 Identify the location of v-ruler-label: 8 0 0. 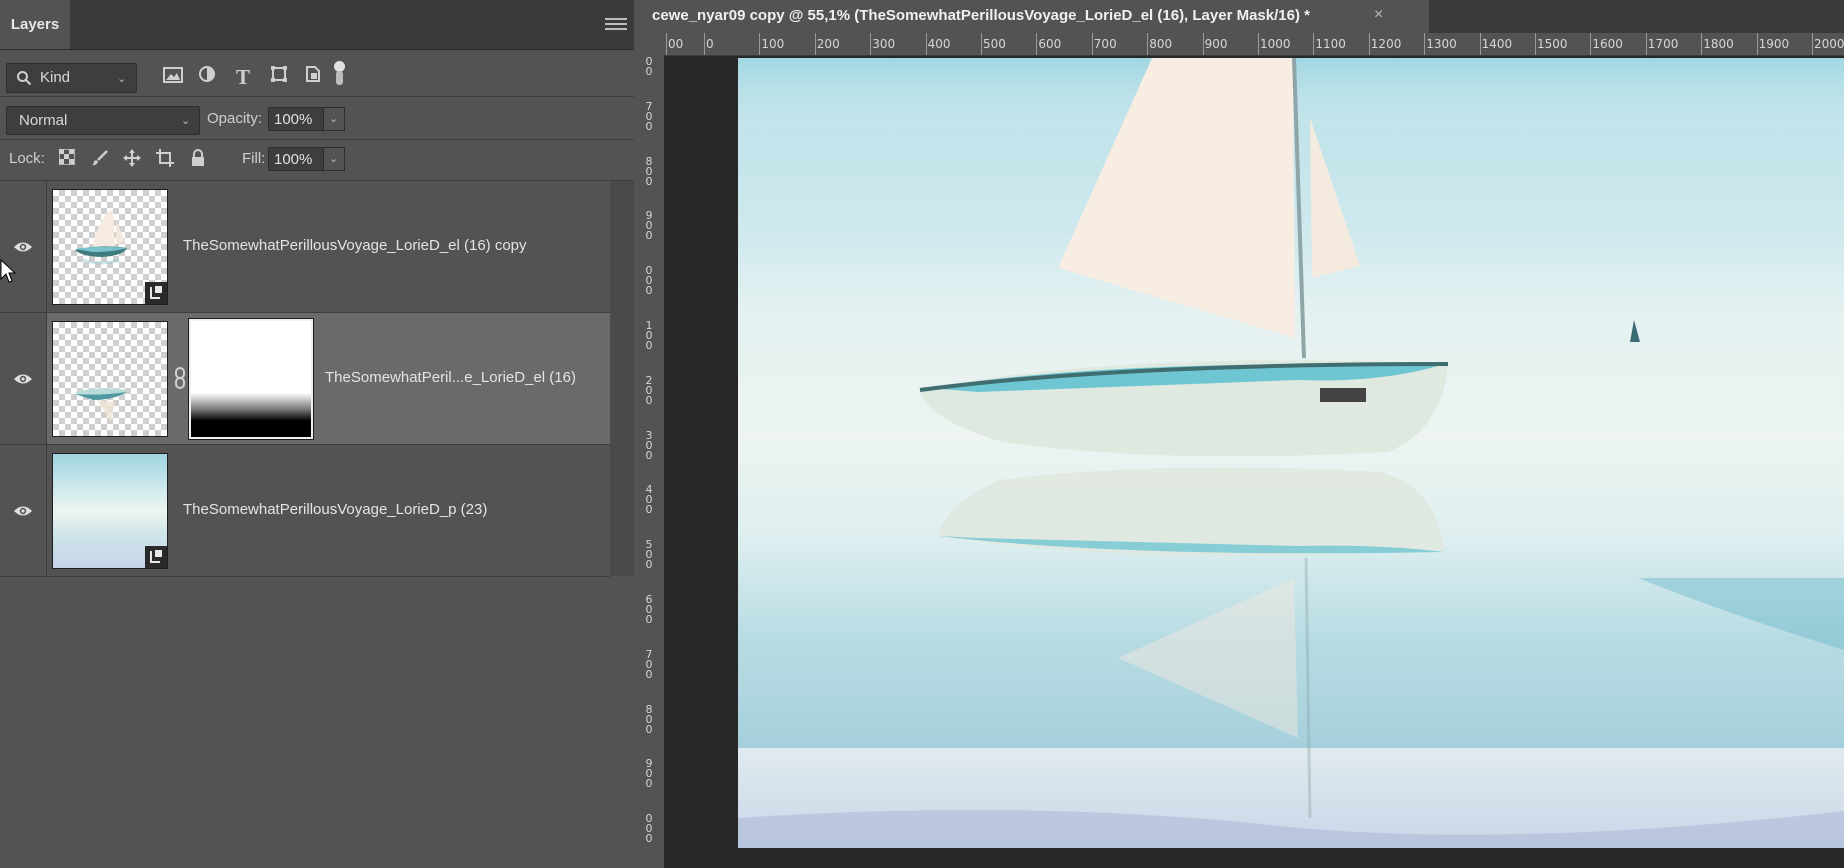
(649, 719).